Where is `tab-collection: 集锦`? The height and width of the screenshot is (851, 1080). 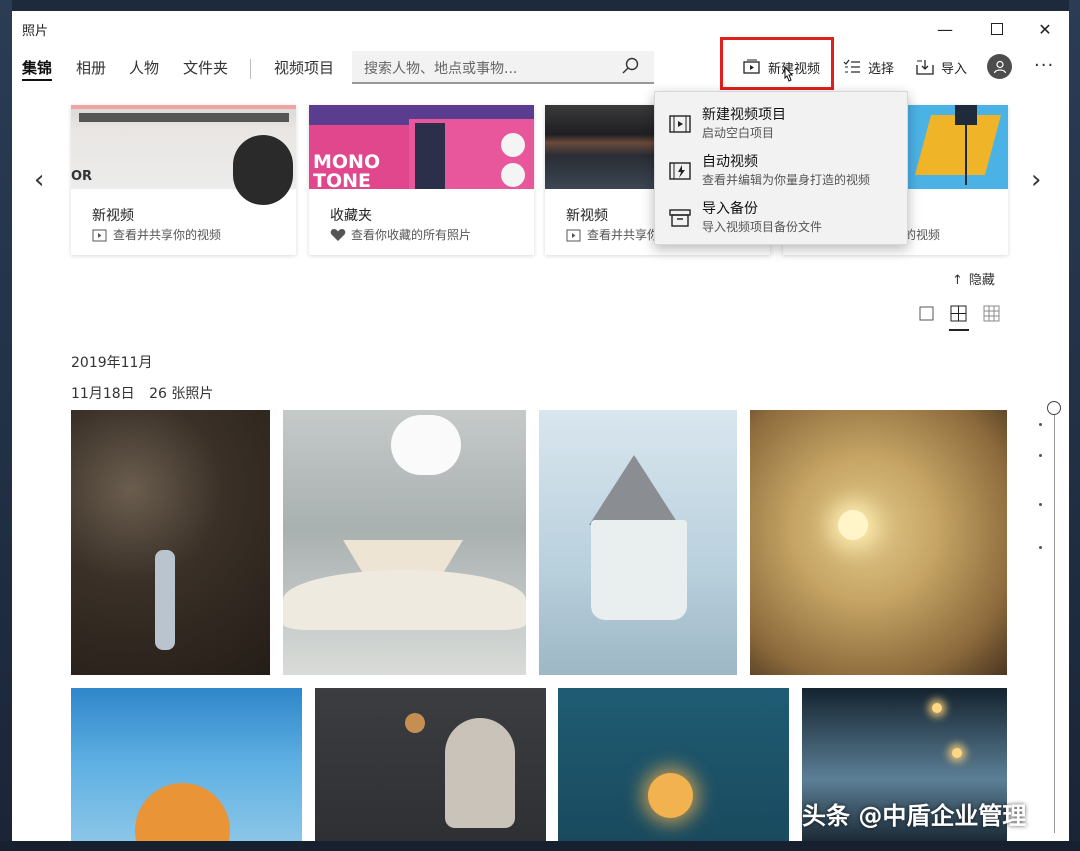
tab-collection: 集锦 is located at coordinates (37, 69).